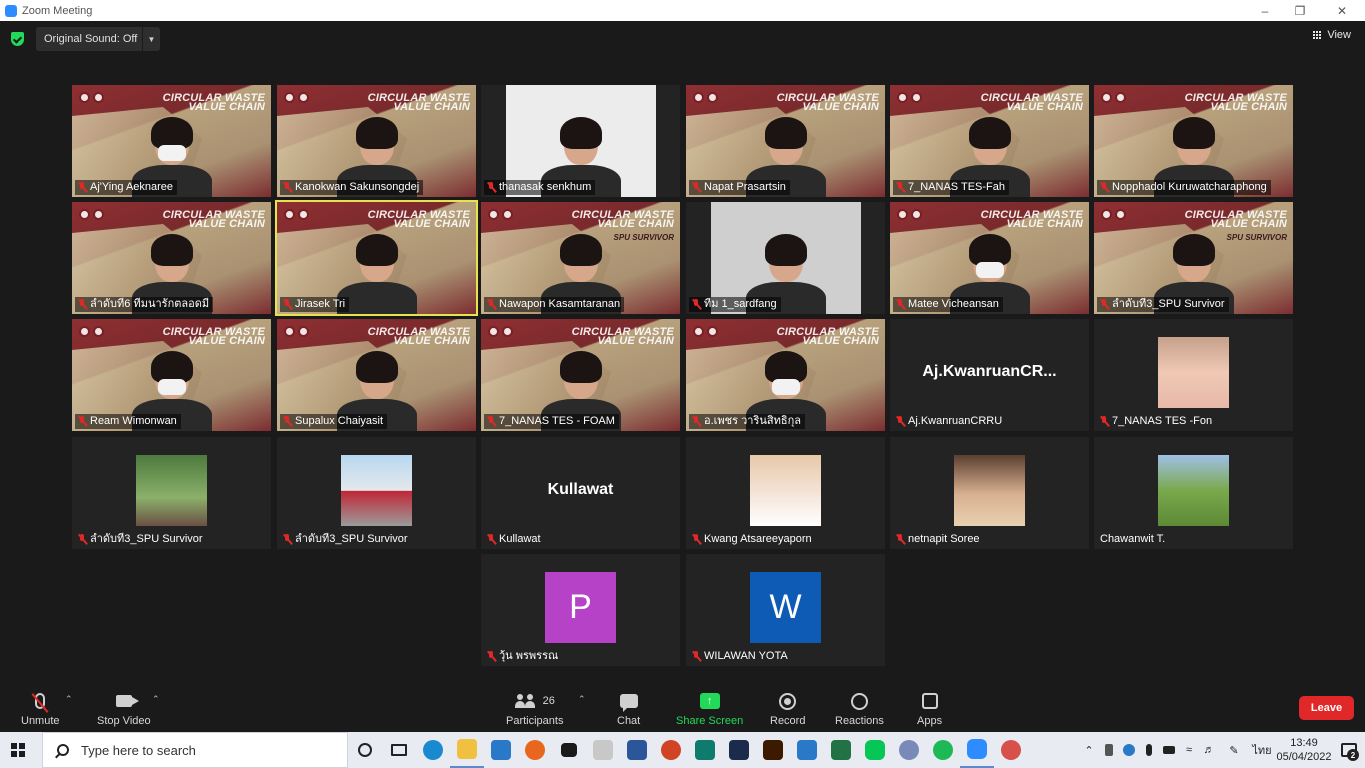 The width and height of the screenshot is (1365, 768). What do you see at coordinates (171, 375) in the screenshot?
I see `participant-tile: CIRCULAR WASTE VALUE CHAIN Ream Wimonwan` at bounding box center [171, 375].